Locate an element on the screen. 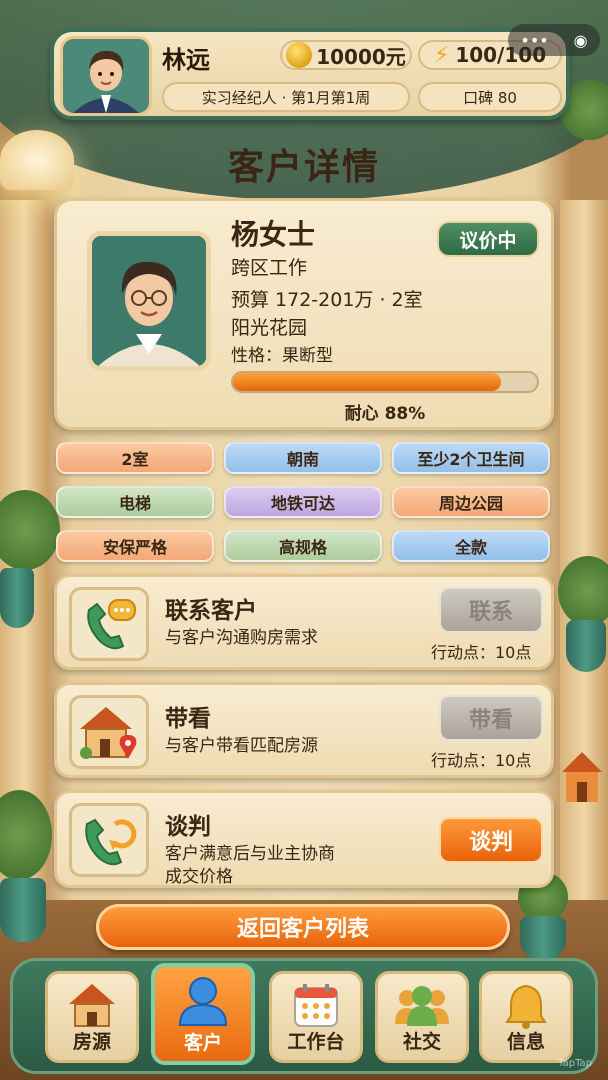 Image resolution: width=608 pixels, height=1080 pixels. requirement-tag: 全款 is located at coordinates (471, 546).